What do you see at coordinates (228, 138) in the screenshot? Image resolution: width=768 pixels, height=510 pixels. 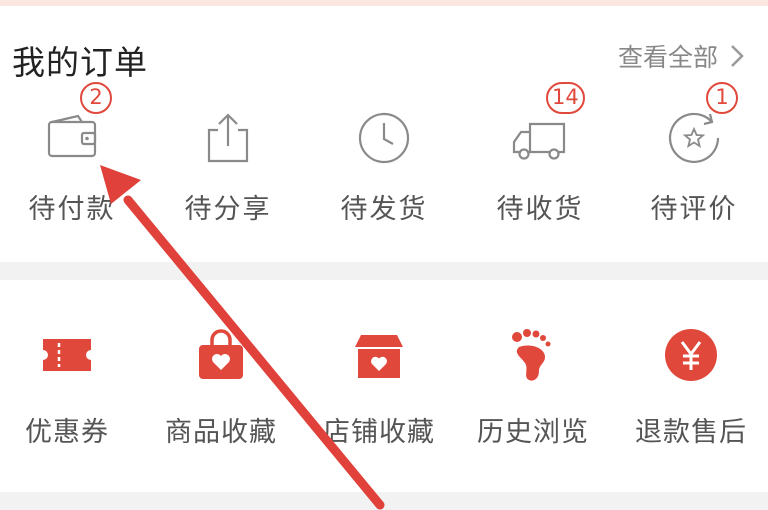 I see `share-icon` at bounding box center [228, 138].